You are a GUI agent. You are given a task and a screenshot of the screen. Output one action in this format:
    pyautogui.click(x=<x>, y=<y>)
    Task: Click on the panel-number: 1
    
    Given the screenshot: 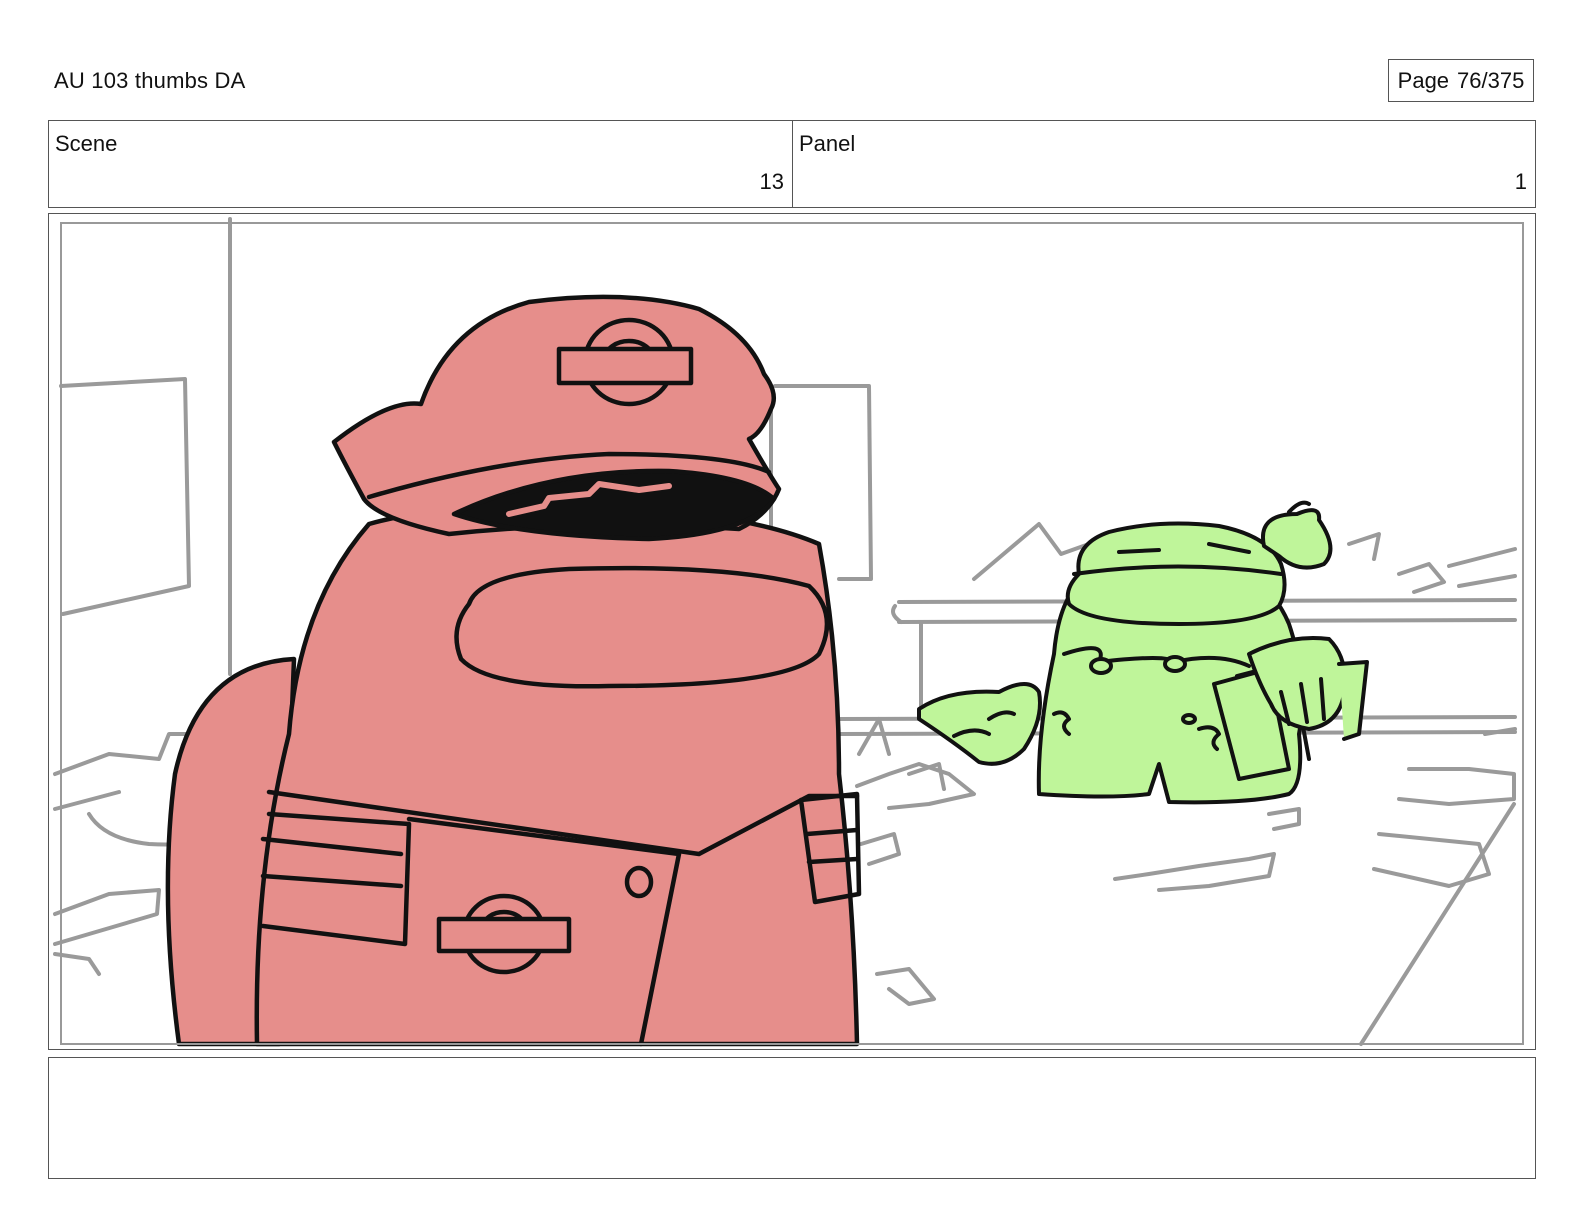 What is the action you would take?
    pyautogui.click(x=1520, y=181)
    